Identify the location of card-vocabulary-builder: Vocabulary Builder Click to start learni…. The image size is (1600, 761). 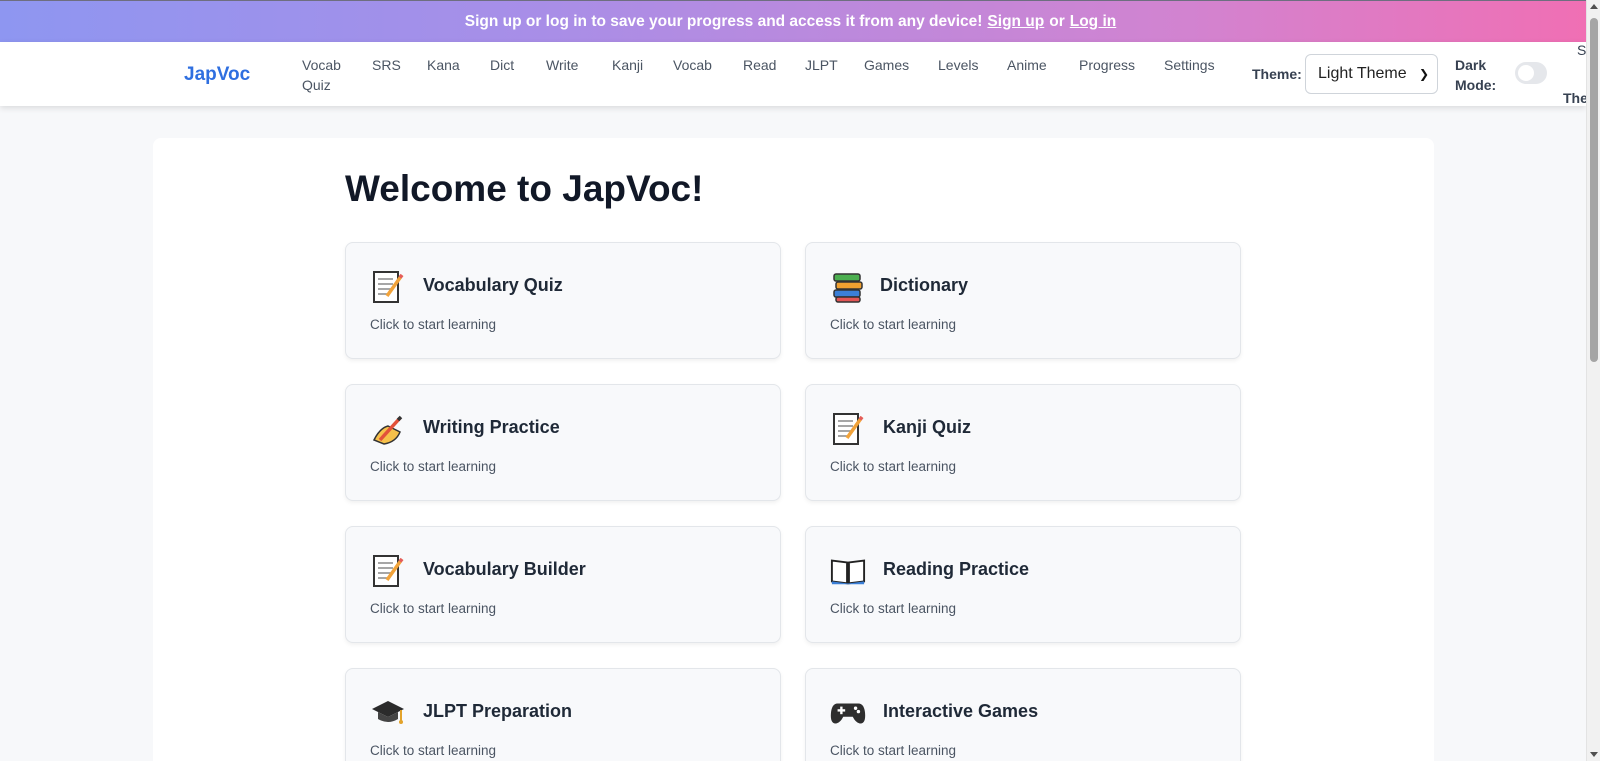
(563, 584).